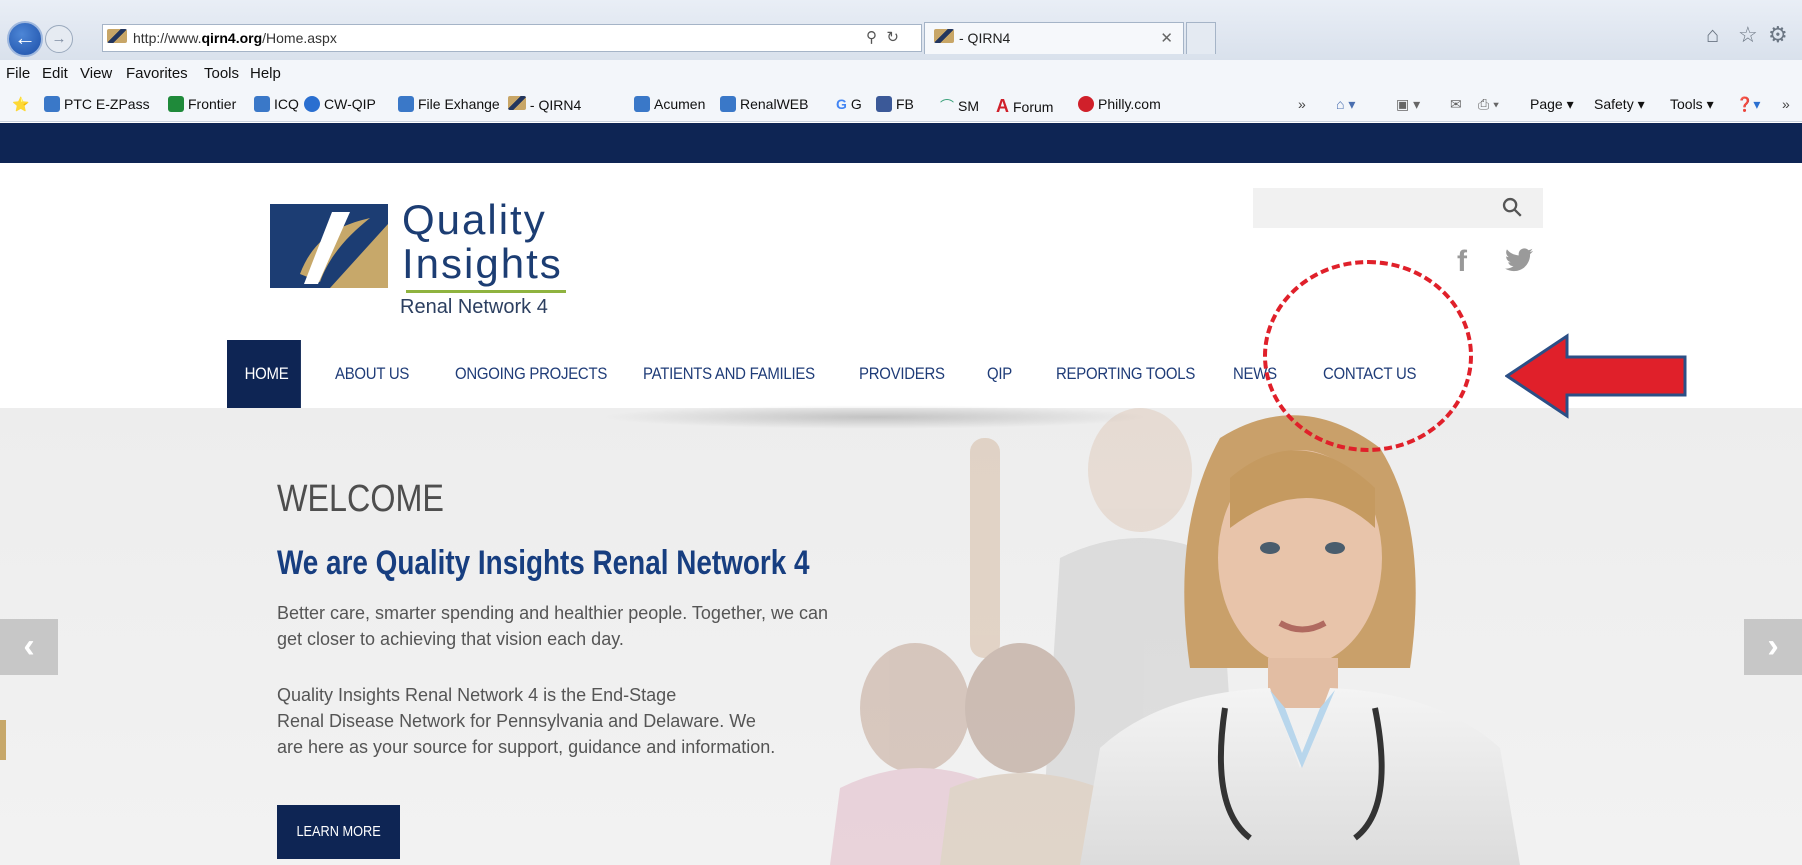 This screenshot has width=1802, height=865. What do you see at coordinates (221, 73) in the screenshot?
I see `menu-tools: Tools` at bounding box center [221, 73].